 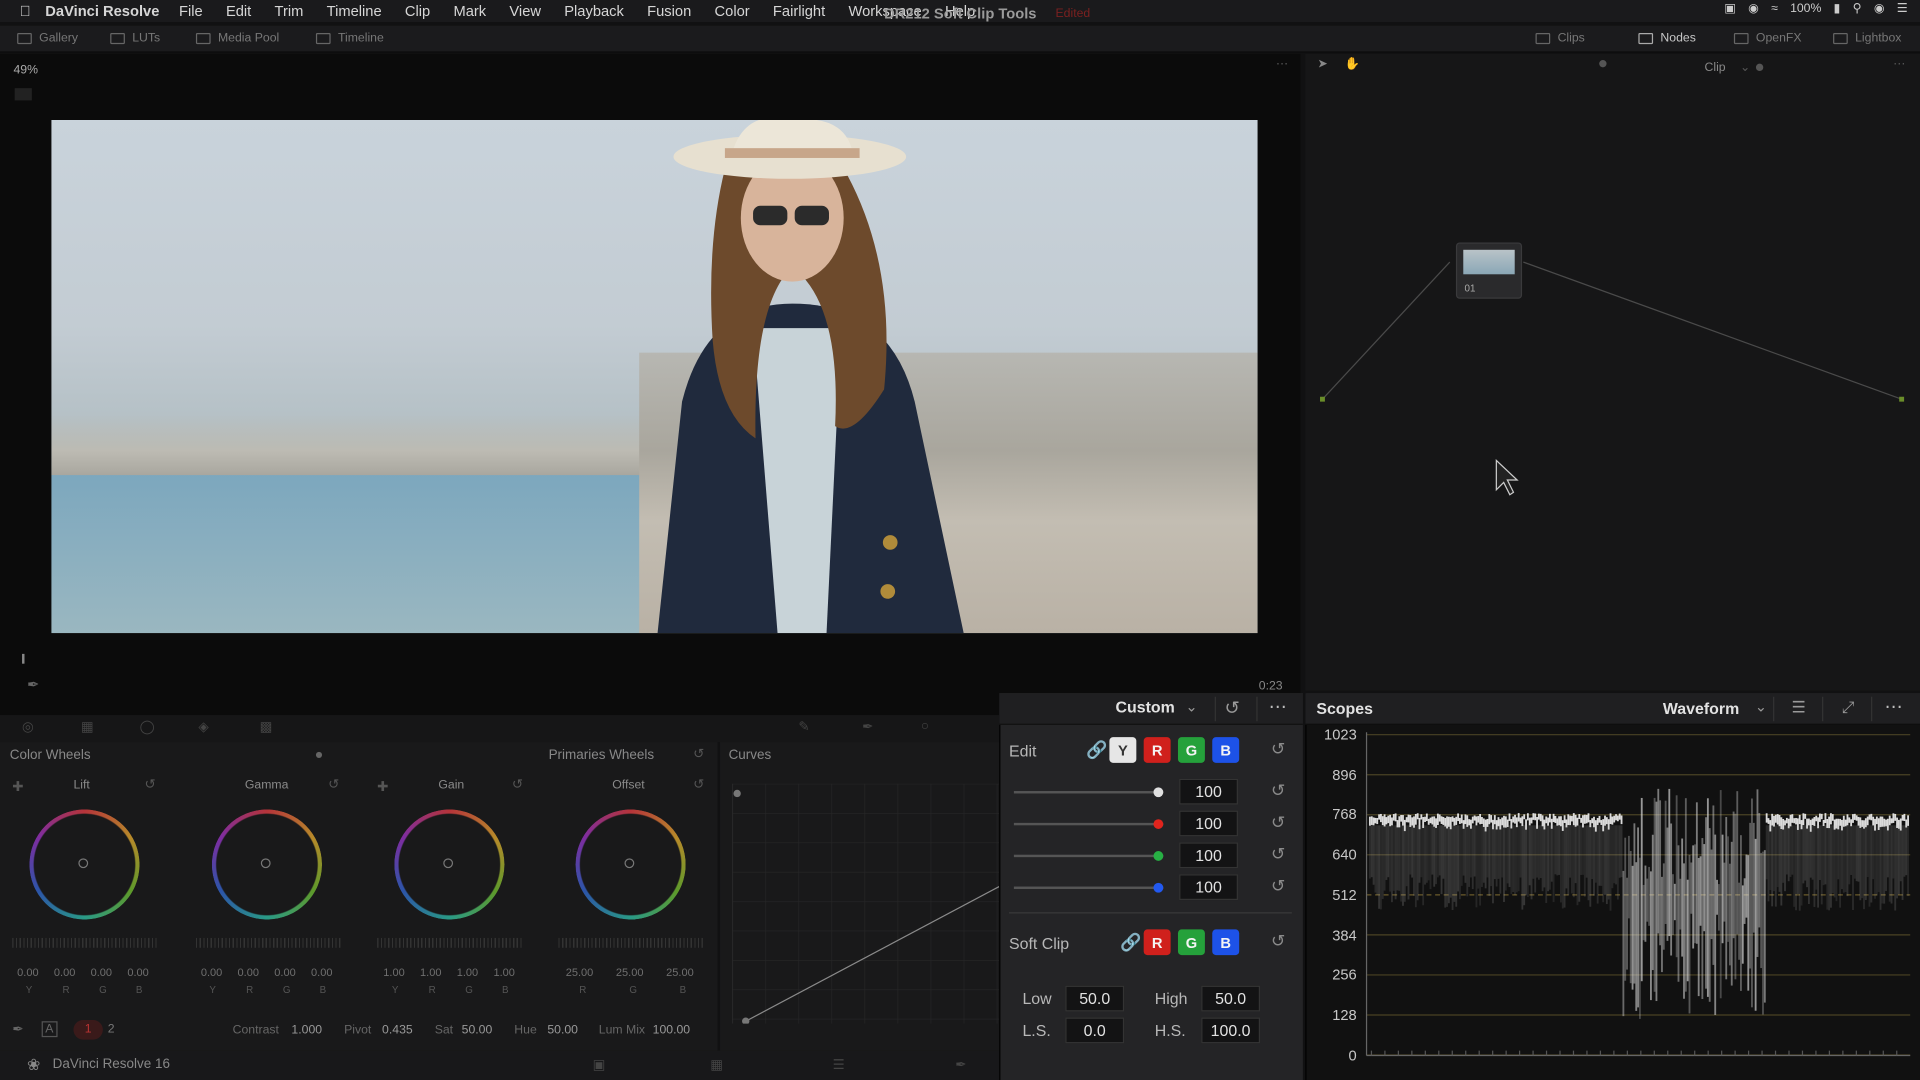 What do you see at coordinates (467, 972) in the screenshot?
I see `gain-value-g: 1.00` at bounding box center [467, 972].